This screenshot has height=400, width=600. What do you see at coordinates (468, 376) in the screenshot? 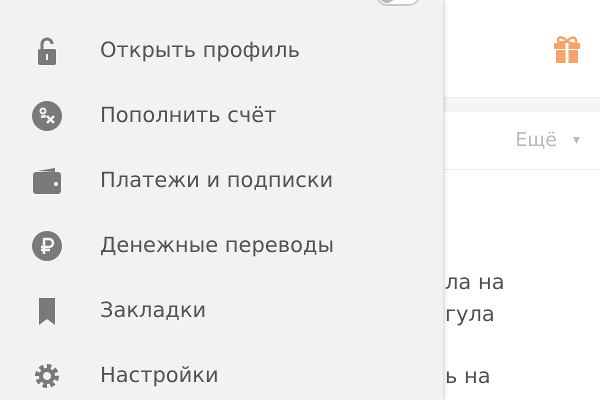
I see `text-line: ь на` at bounding box center [468, 376].